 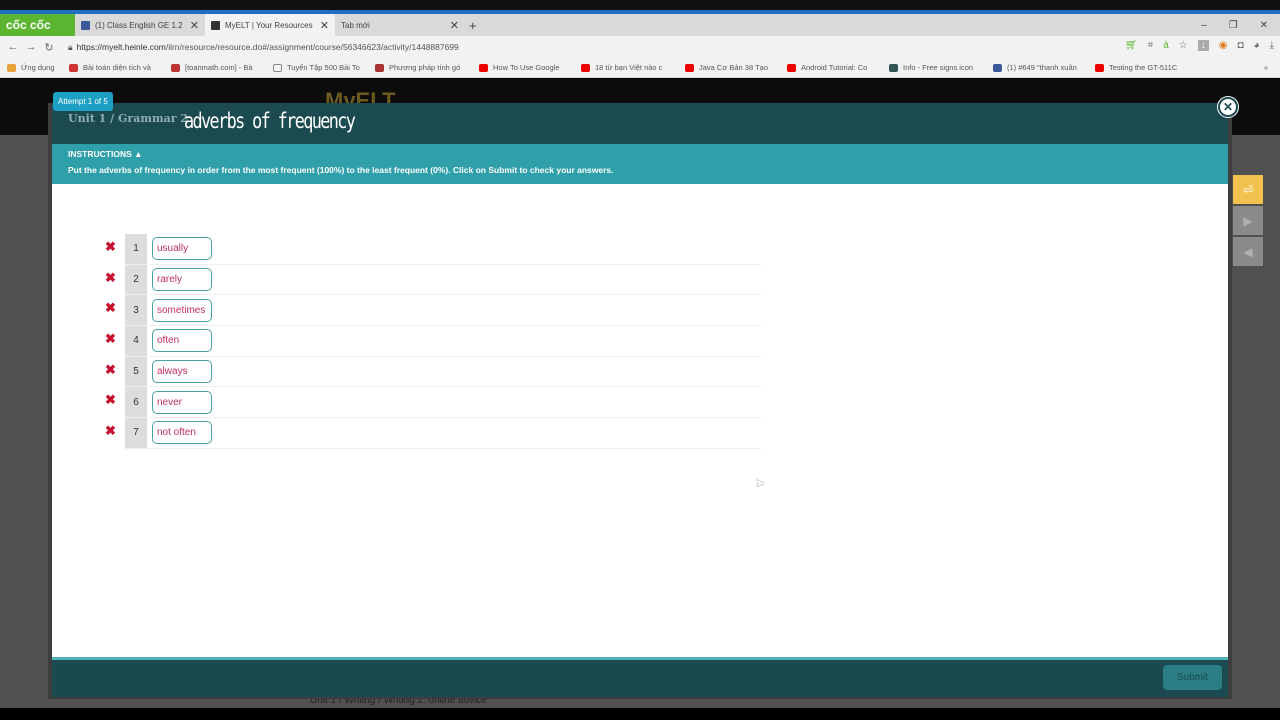 I want to click on close-window-icon: ✕, so click(x=1264, y=25).